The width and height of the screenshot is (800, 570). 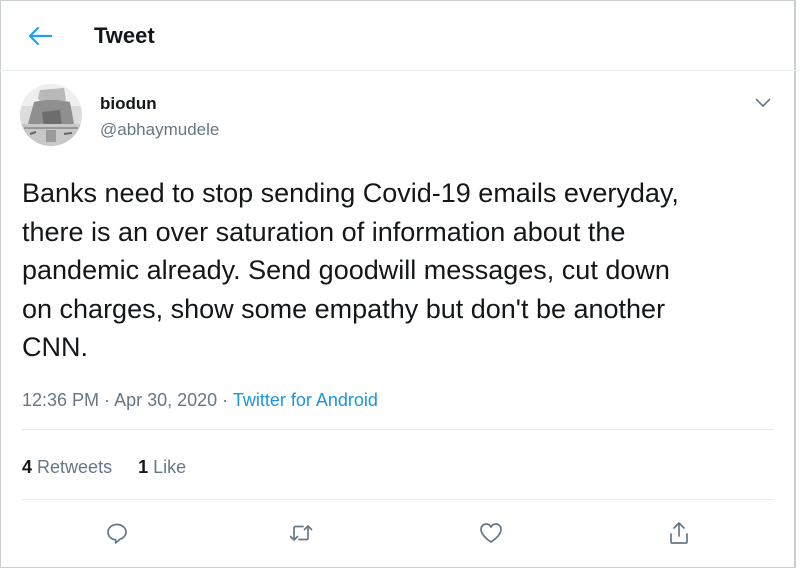 What do you see at coordinates (400, 35) in the screenshot?
I see `page-header: Tweet` at bounding box center [400, 35].